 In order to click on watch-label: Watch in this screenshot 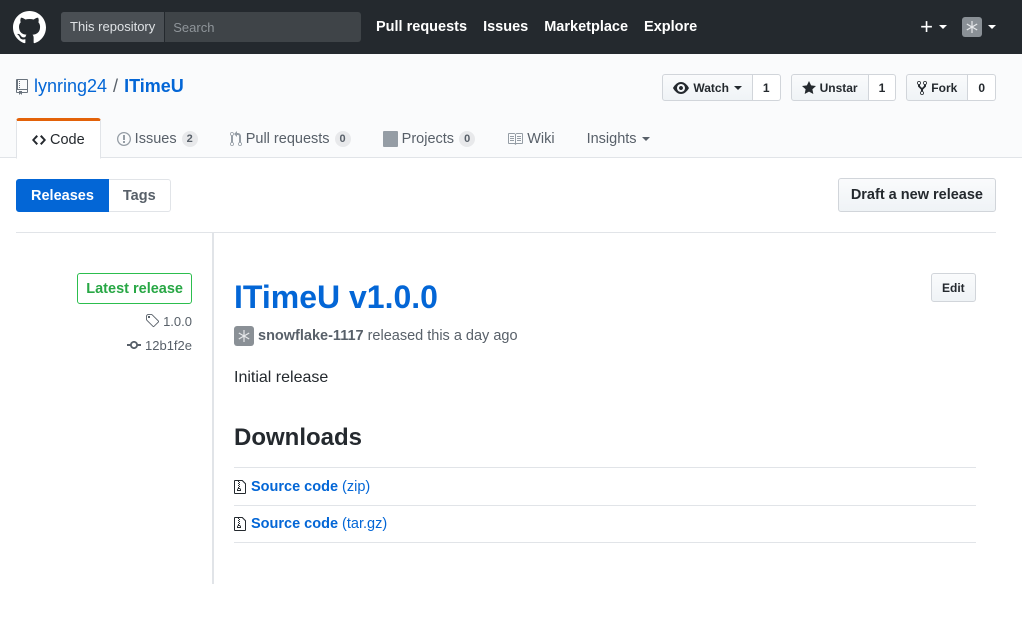, I will do `click(711, 87)`.